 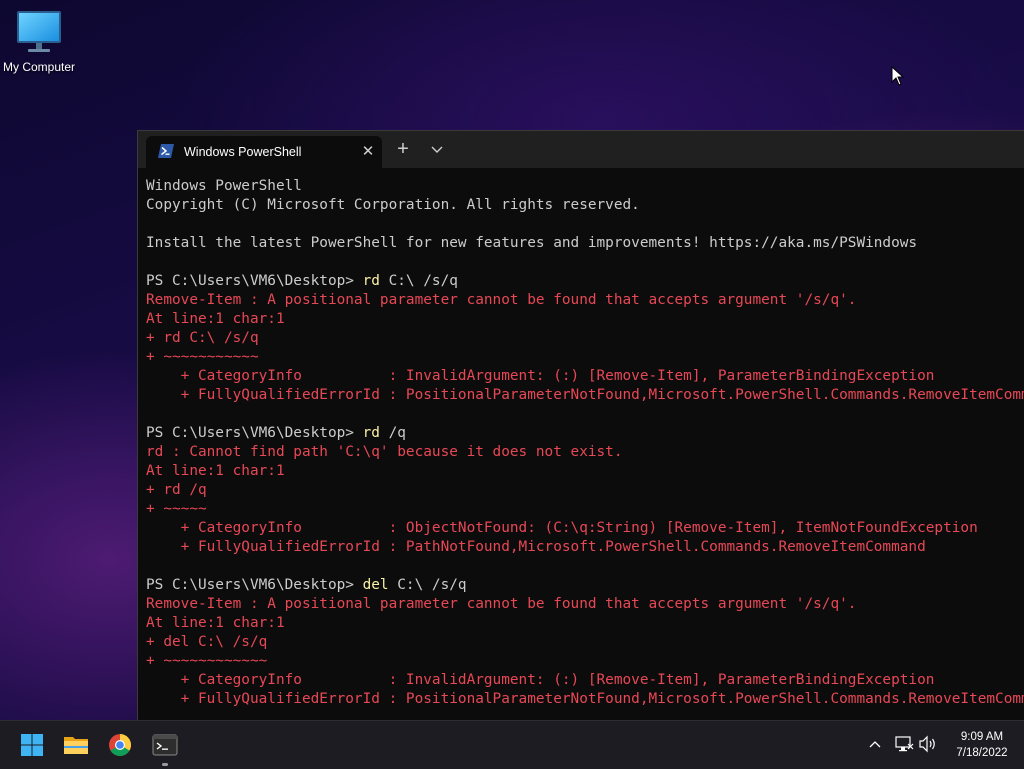 What do you see at coordinates (585, 433) in the screenshot?
I see `console-prompt-line: PS C:\Users\VM6\Desktop> rd /q` at bounding box center [585, 433].